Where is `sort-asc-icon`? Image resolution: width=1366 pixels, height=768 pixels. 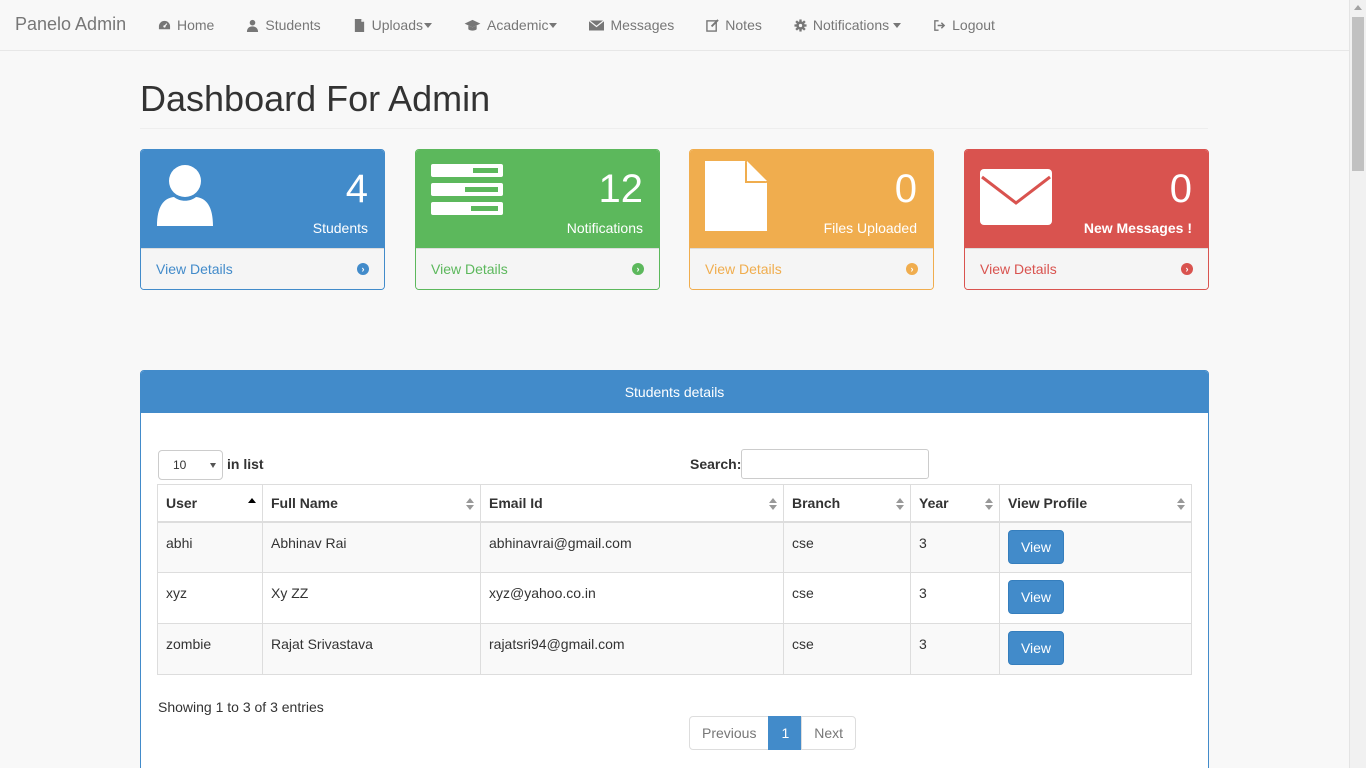 sort-asc-icon is located at coordinates (252, 500).